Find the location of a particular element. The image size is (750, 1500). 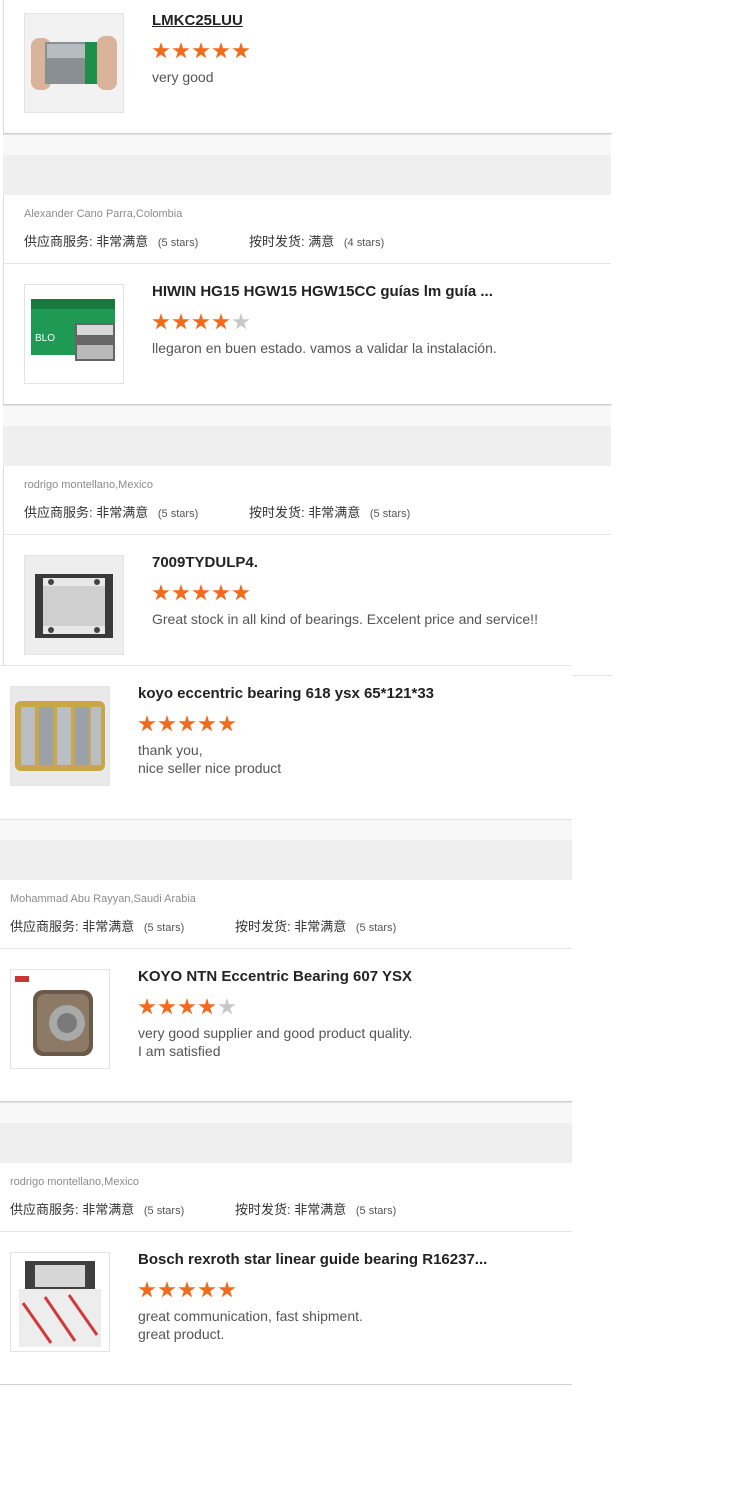

product-image-hiwin: BLO is located at coordinates (74, 334).